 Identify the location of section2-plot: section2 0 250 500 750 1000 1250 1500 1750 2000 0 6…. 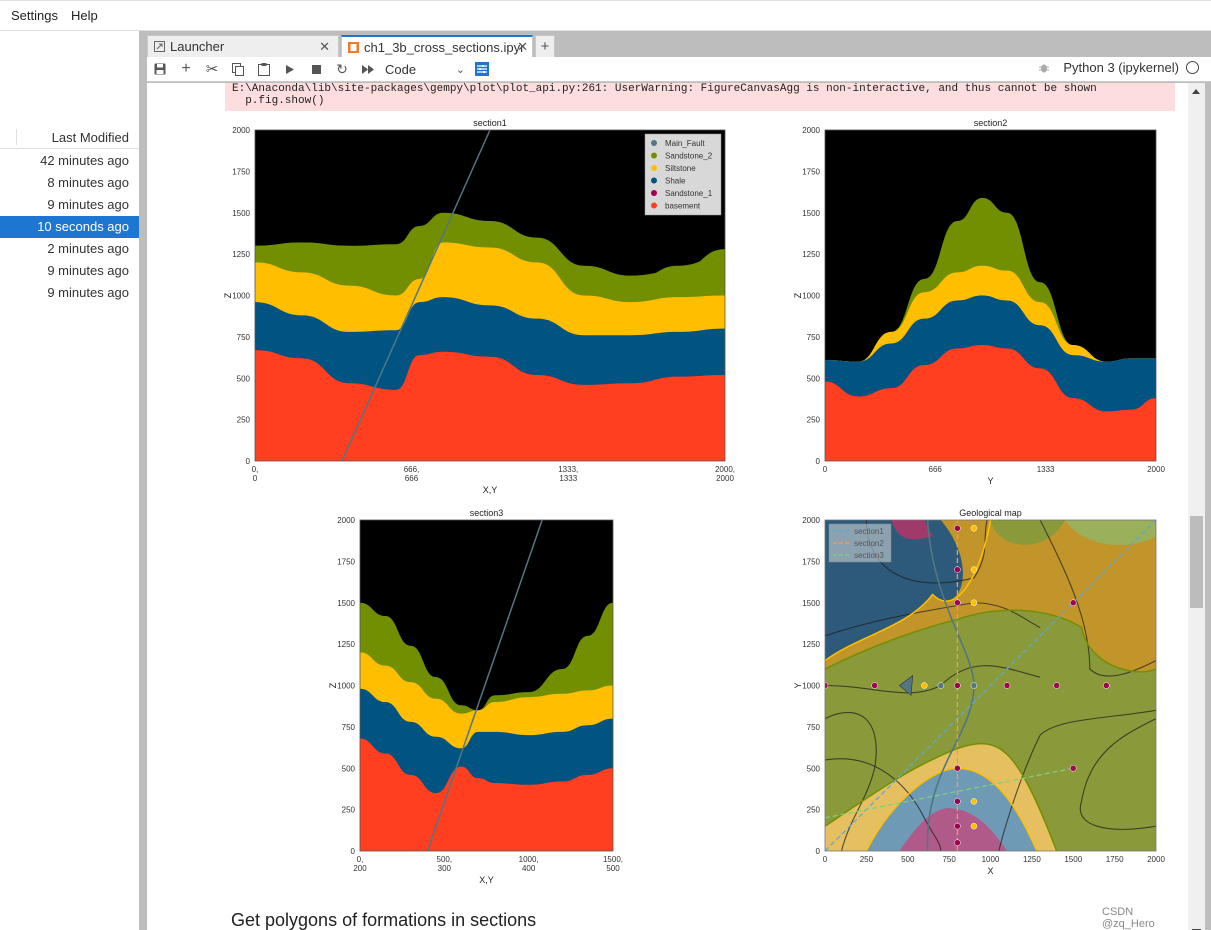
(979, 302).